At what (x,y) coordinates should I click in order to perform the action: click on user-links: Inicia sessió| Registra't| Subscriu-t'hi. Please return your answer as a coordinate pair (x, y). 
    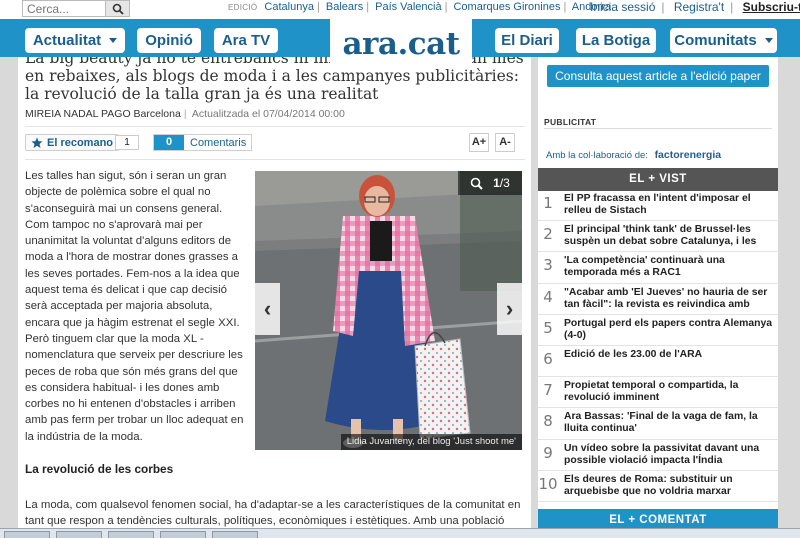
    Looking at the image, I should click on (695, 7).